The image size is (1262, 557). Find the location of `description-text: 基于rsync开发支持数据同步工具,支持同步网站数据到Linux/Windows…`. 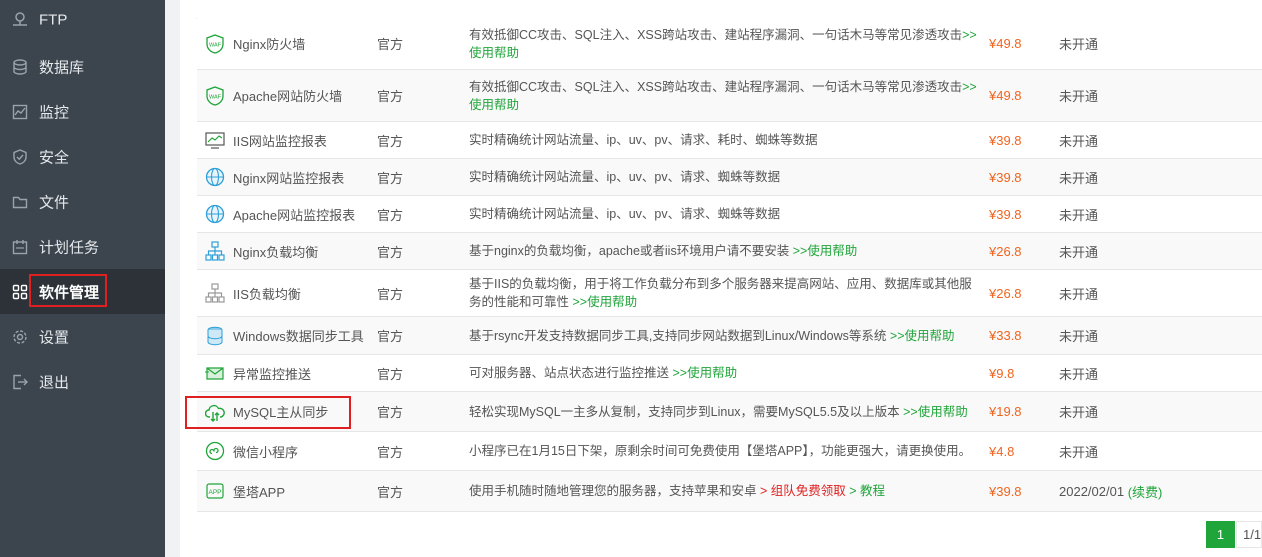

description-text: 基于rsync开发支持数据同步工具,支持同步网站数据到Linux/Windows… is located at coordinates (678, 335).